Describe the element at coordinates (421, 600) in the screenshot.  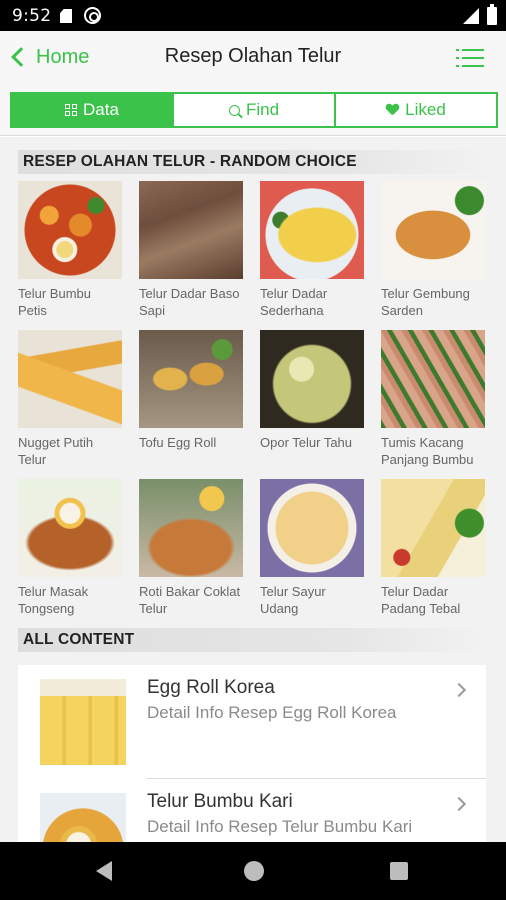
I see `recipe-card-label: Telur Dadar Padang Tebal` at that location.